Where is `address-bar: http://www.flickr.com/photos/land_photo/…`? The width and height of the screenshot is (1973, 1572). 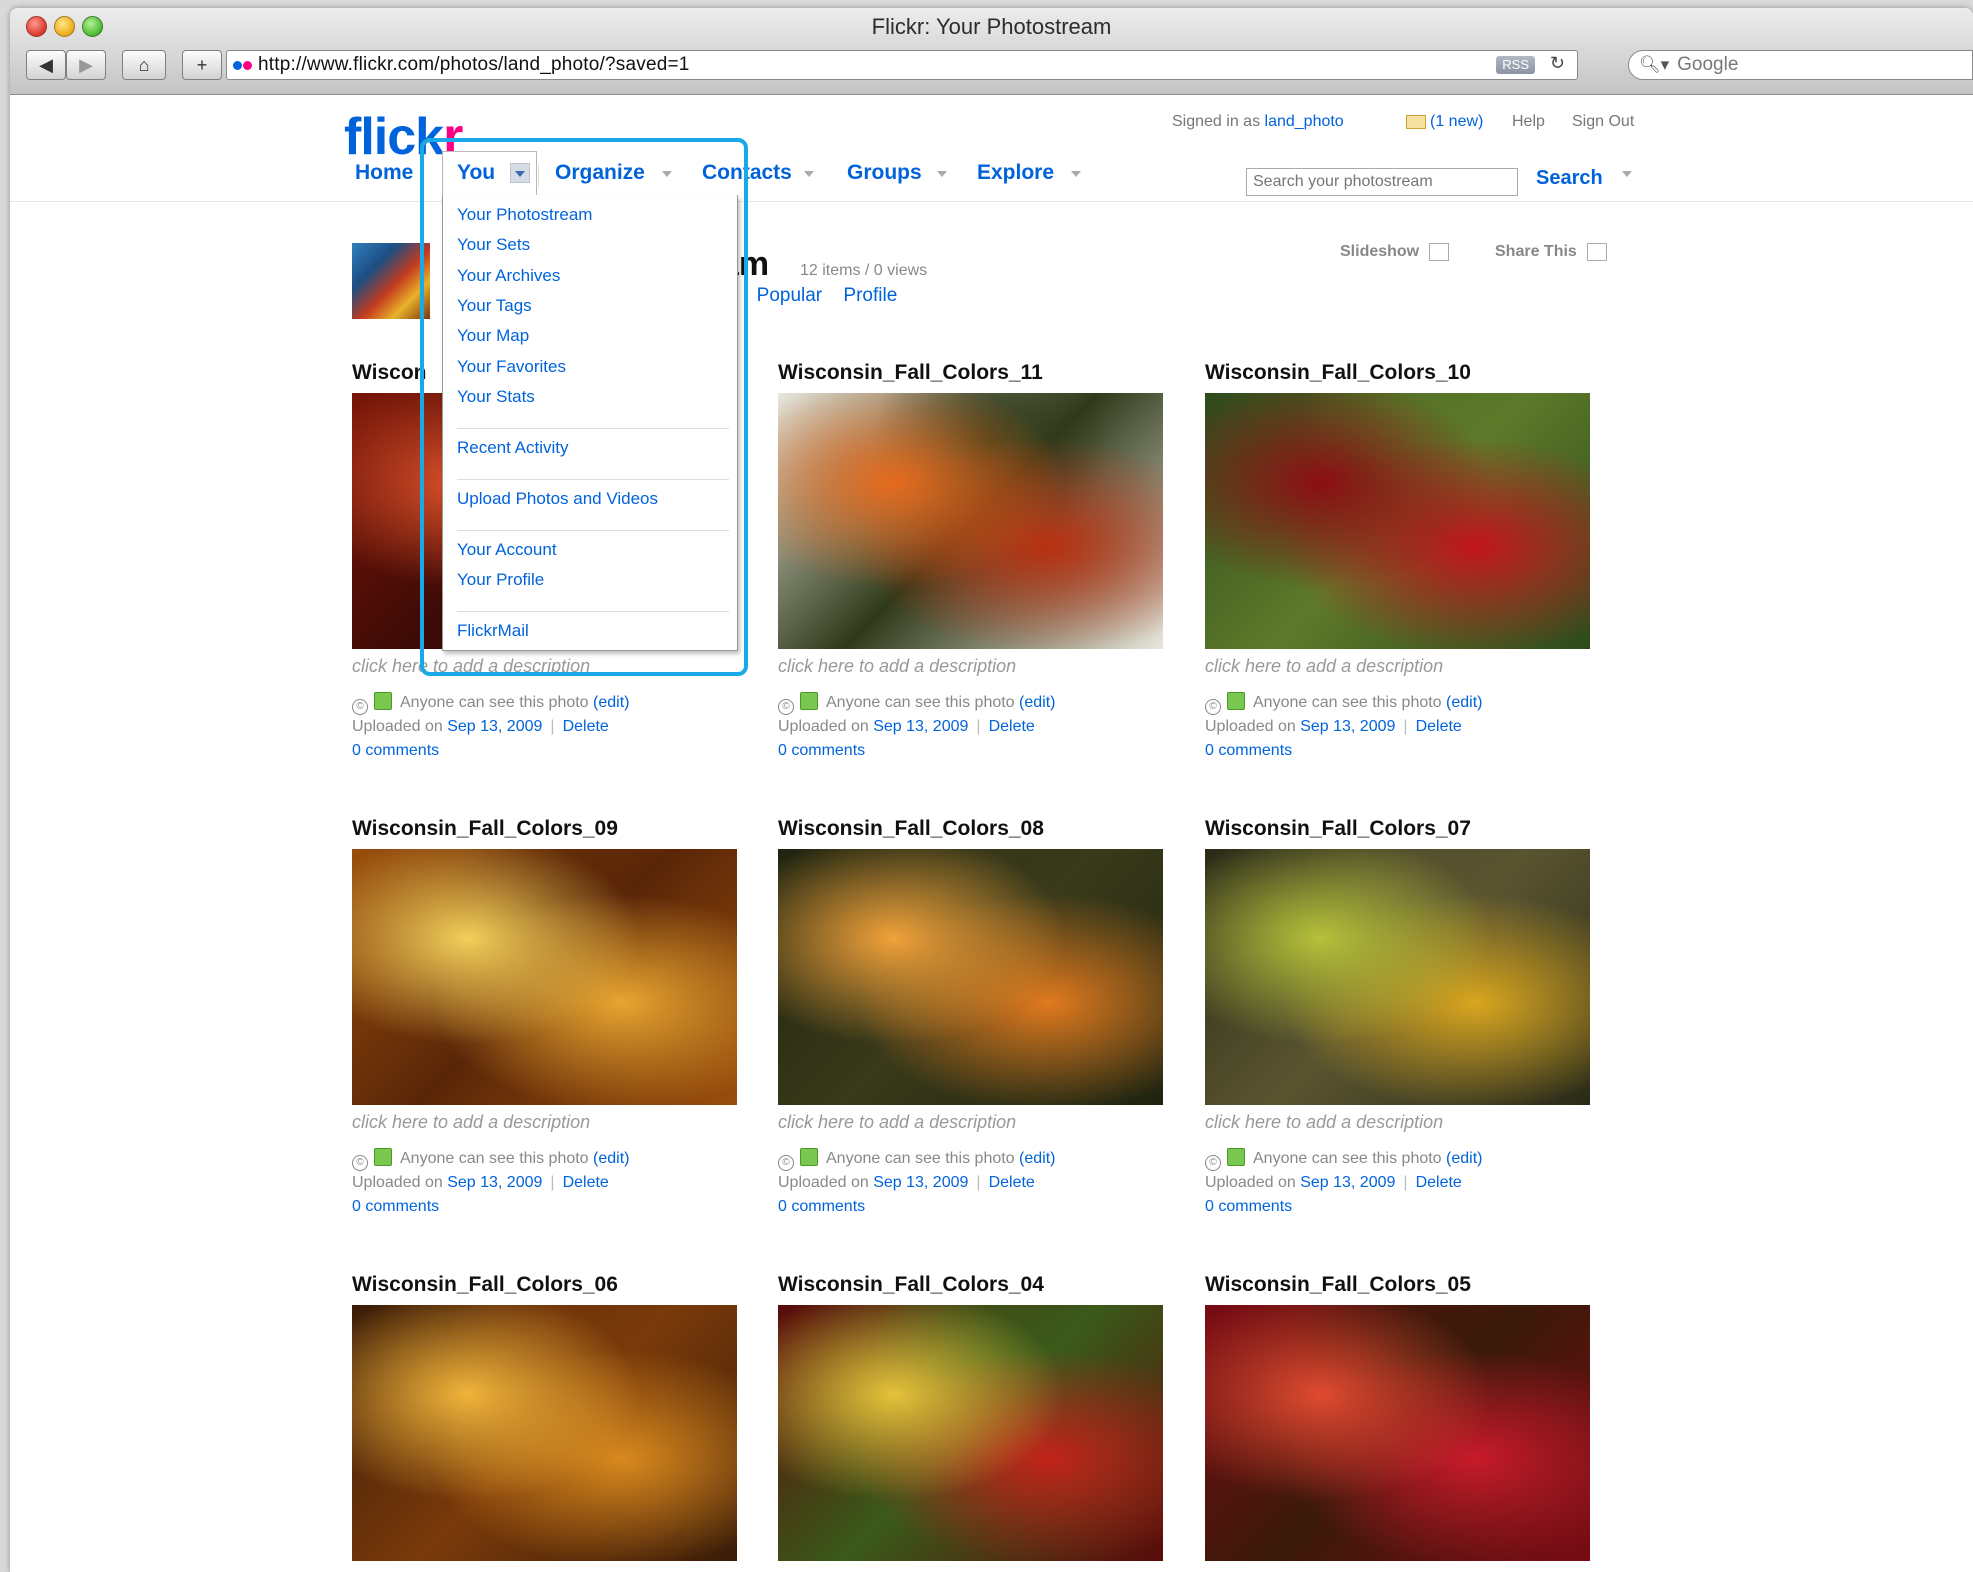
address-bar: http://www.flickr.com/photos/land_photo/… is located at coordinates (902, 65).